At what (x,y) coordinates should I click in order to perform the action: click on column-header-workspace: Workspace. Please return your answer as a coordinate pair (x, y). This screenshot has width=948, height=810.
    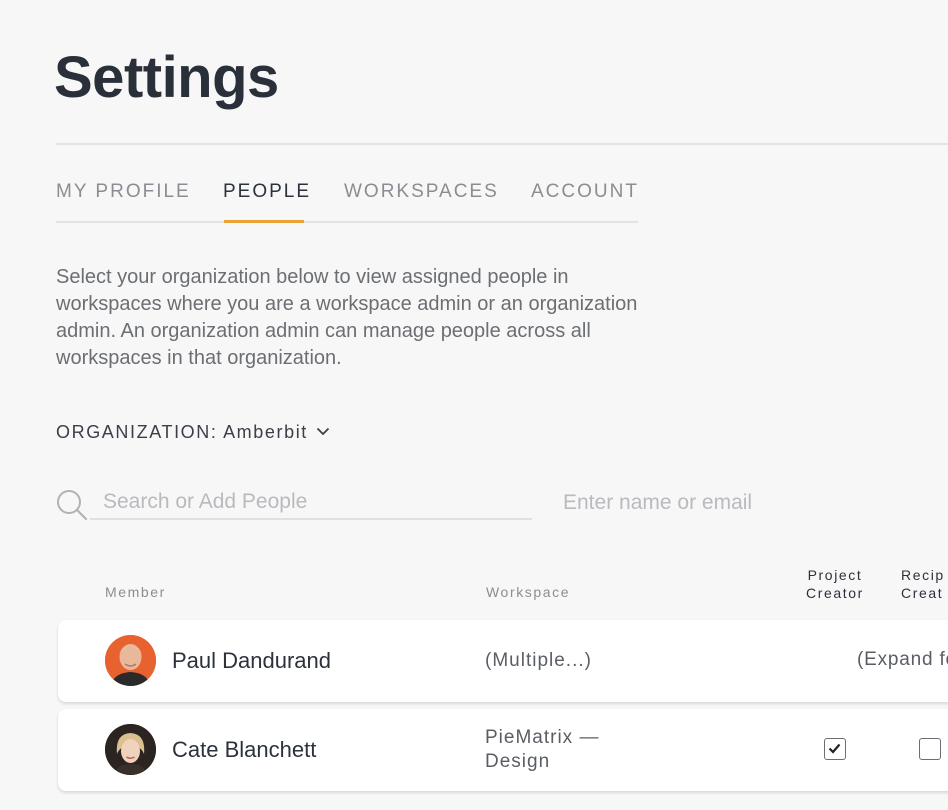
    Looking at the image, I should click on (528, 592).